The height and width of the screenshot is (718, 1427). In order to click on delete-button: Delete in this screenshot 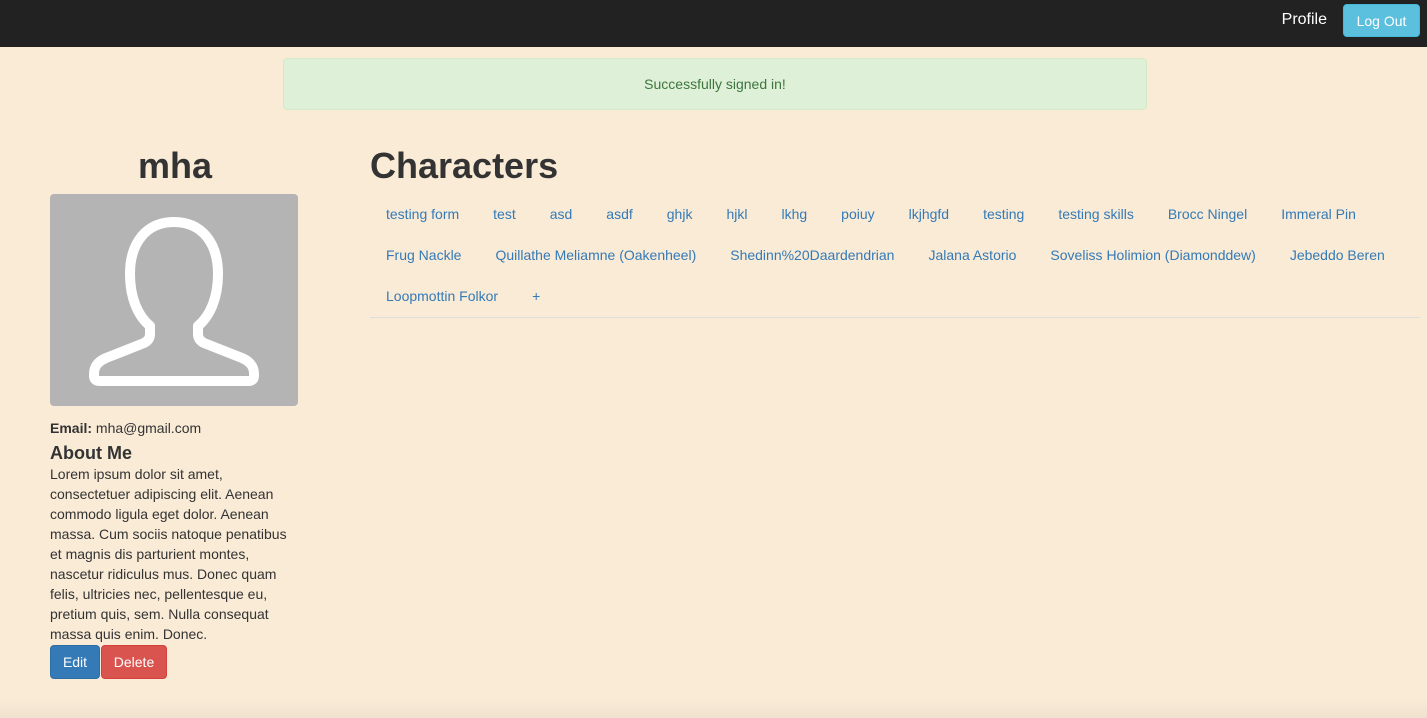, I will do `click(134, 662)`.